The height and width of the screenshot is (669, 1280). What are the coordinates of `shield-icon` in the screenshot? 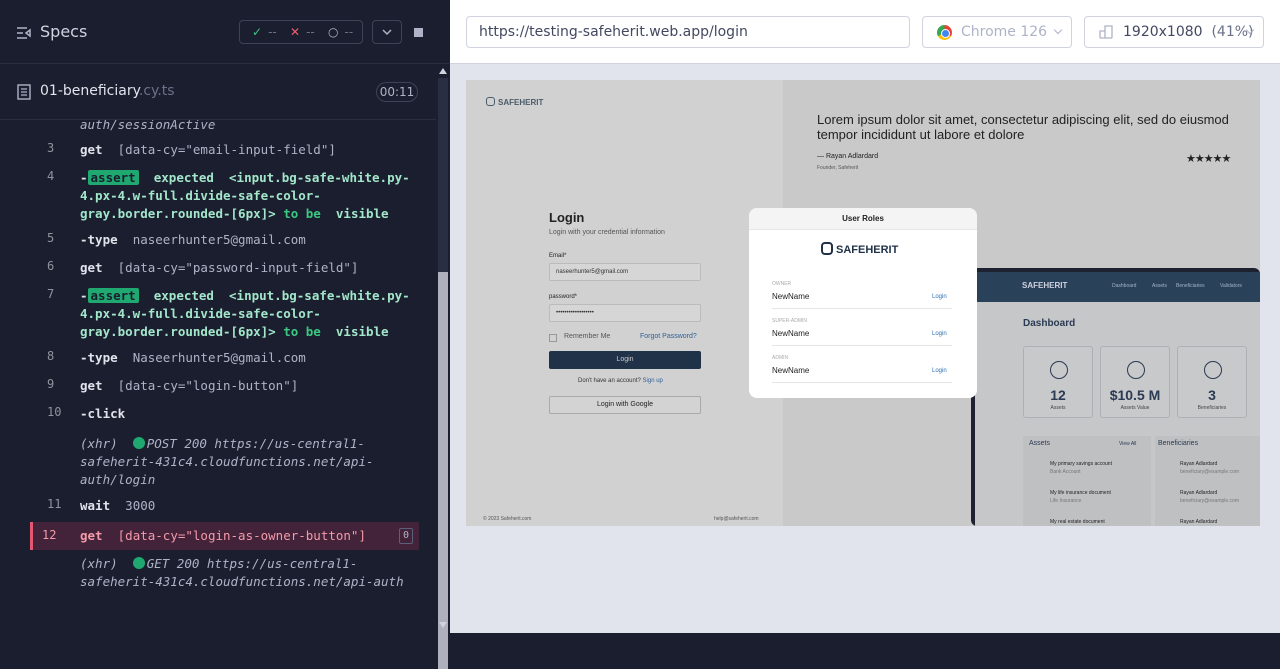 It's located at (827, 248).